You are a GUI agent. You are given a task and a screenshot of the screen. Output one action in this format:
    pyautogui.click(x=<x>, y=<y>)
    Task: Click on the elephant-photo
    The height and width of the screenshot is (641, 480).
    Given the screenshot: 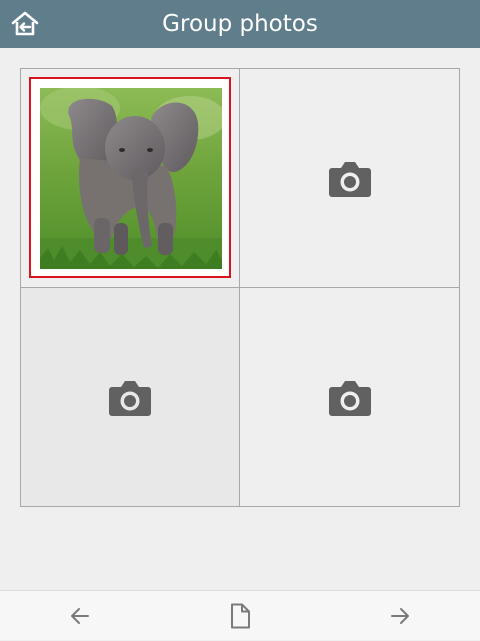 What is the action you would take?
    pyautogui.click(x=131, y=178)
    